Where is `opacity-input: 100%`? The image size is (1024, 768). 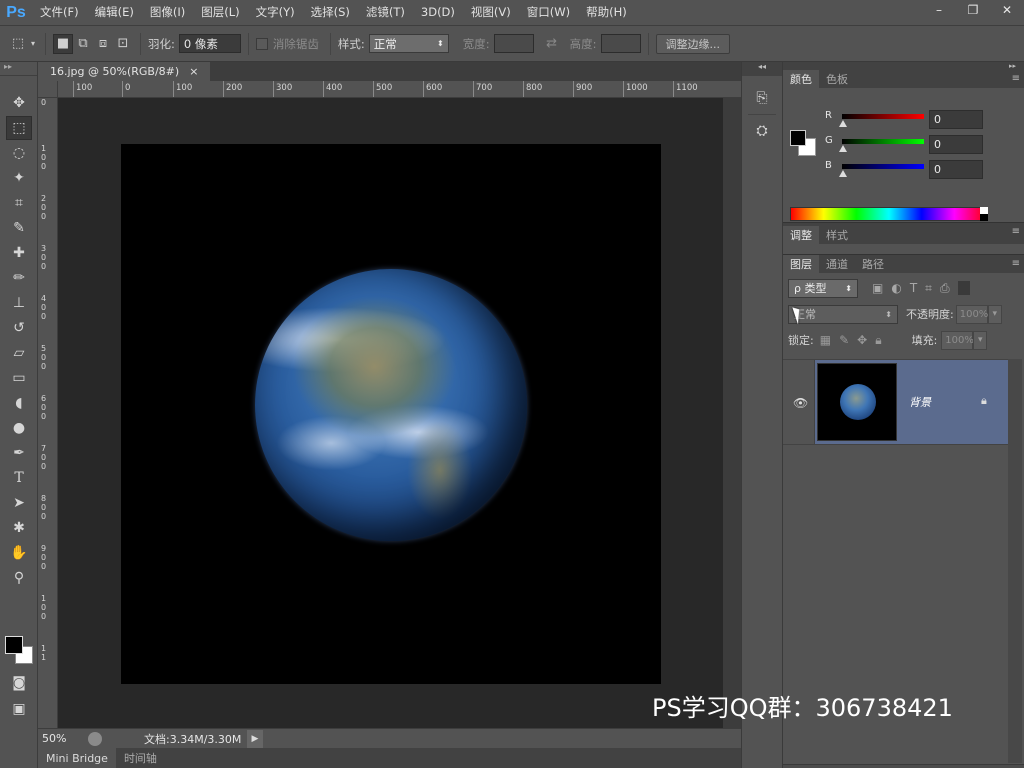
opacity-input: 100% is located at coordinates (971, 314).